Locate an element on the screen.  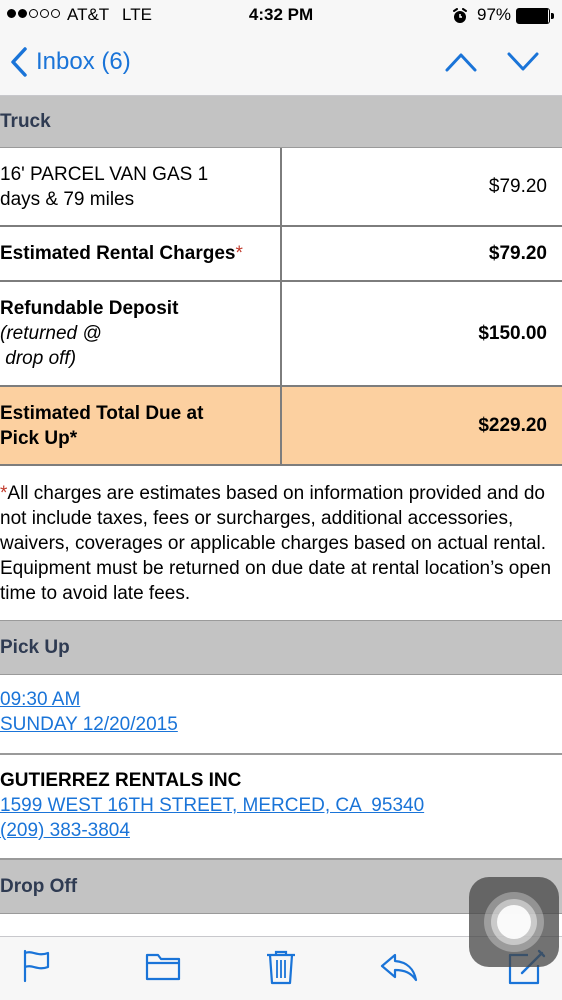
reply-icon is located at coordinates (399, 966).